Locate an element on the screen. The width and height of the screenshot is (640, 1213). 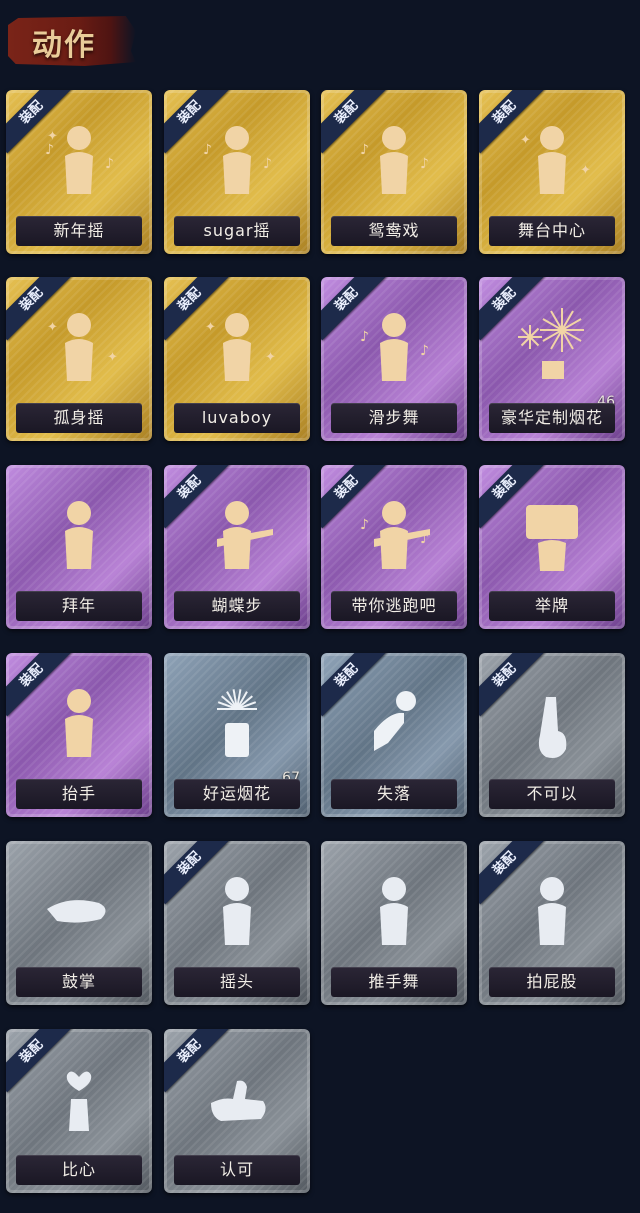
emote-card: ♪ ♪ ✦ 装配 新年摇 is located at coordinates (79, 172).